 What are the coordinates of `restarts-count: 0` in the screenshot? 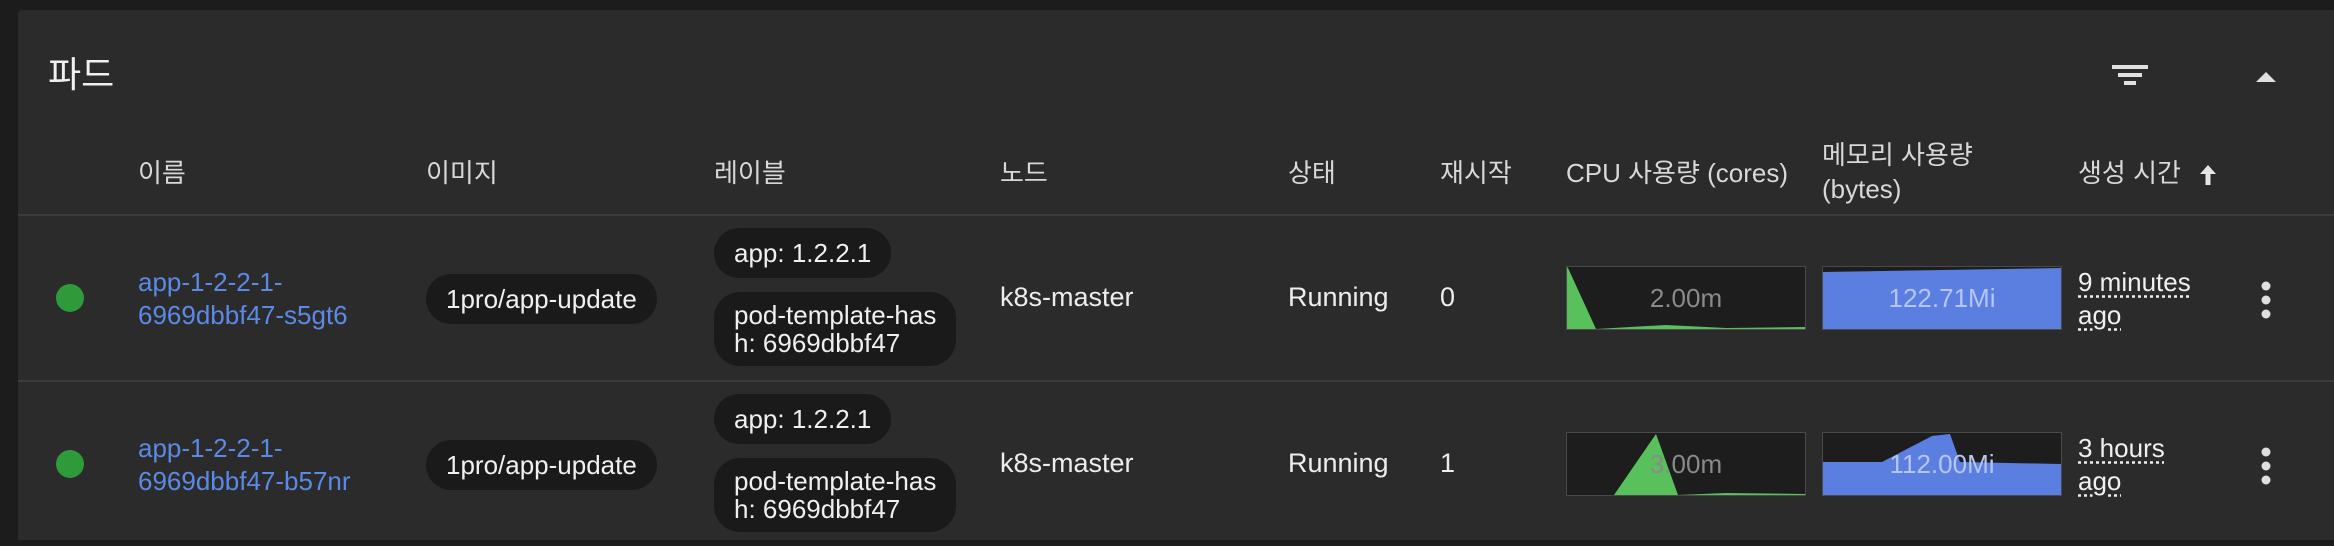 It's located at (1448, 297).